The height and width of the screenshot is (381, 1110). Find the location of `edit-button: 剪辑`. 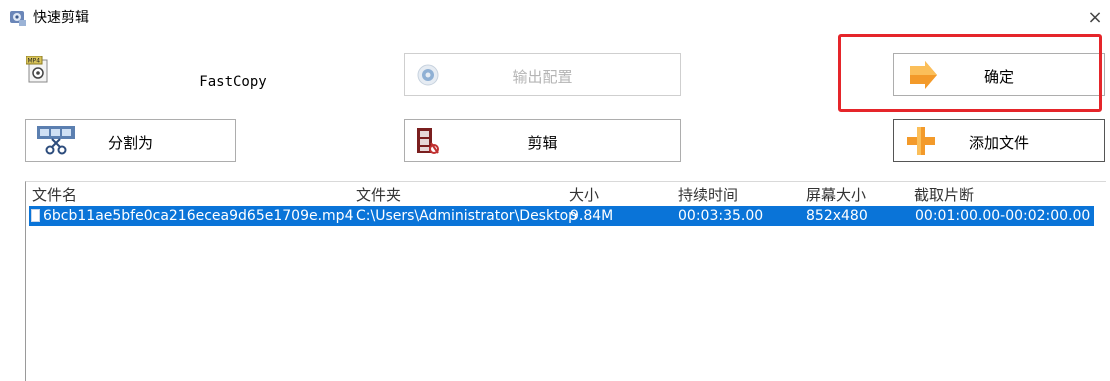

edit-button: 剪辑 is located at coordinates (542, 140).